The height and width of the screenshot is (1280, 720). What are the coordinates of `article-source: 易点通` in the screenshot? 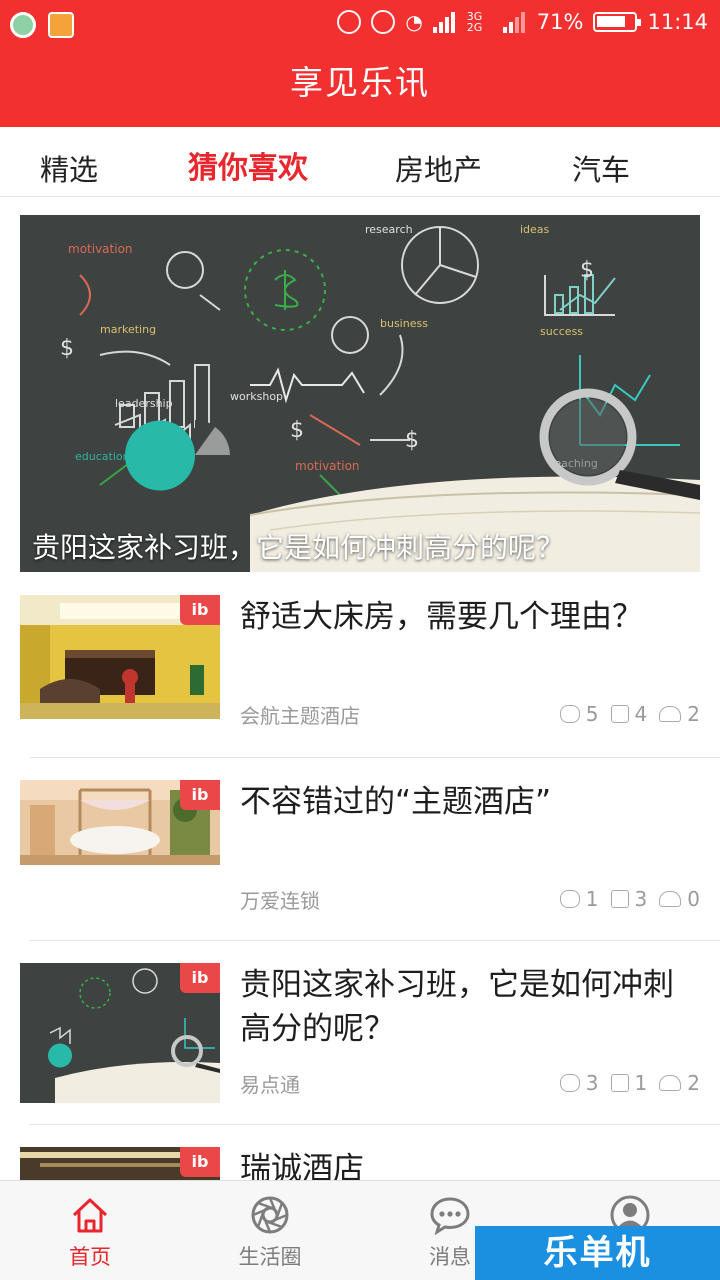 It's located at (270, 1085).